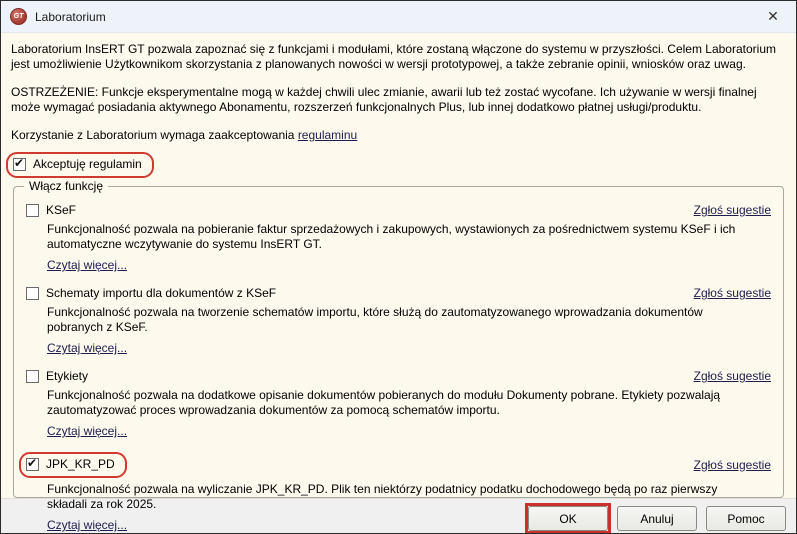  I want to click on window-title: Laboratorium, so click(70, 16).